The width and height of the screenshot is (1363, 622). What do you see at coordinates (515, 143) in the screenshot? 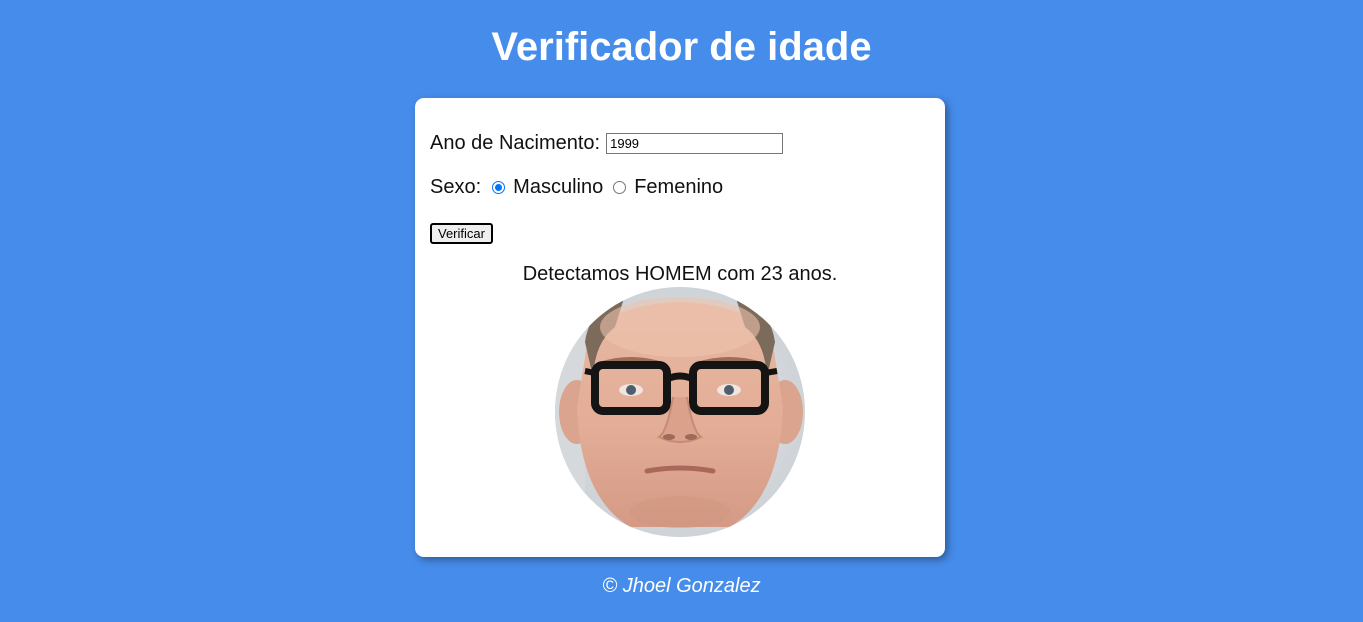
I see `birth-year-label: Ano de Nacimento:` at bounding box center [515, 143].